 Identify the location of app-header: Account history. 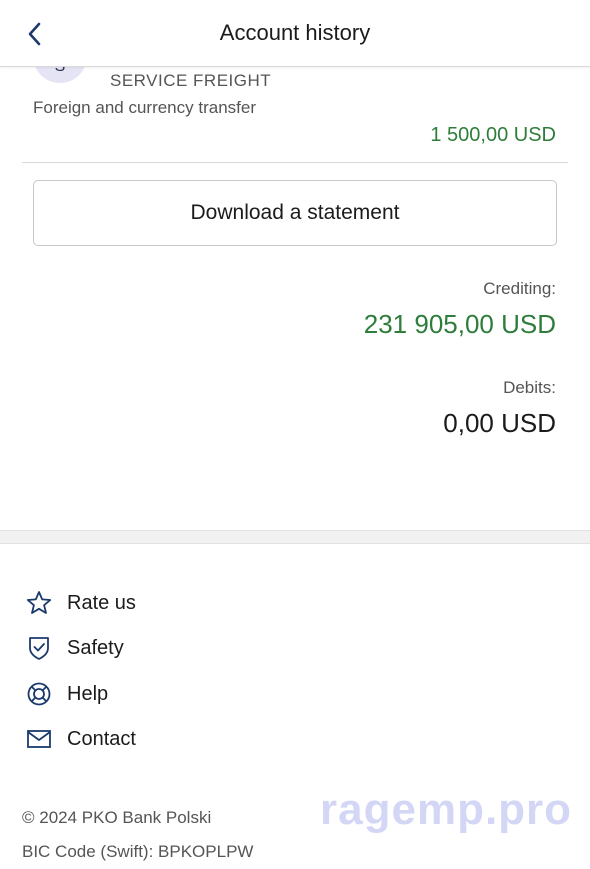
(295, 33).